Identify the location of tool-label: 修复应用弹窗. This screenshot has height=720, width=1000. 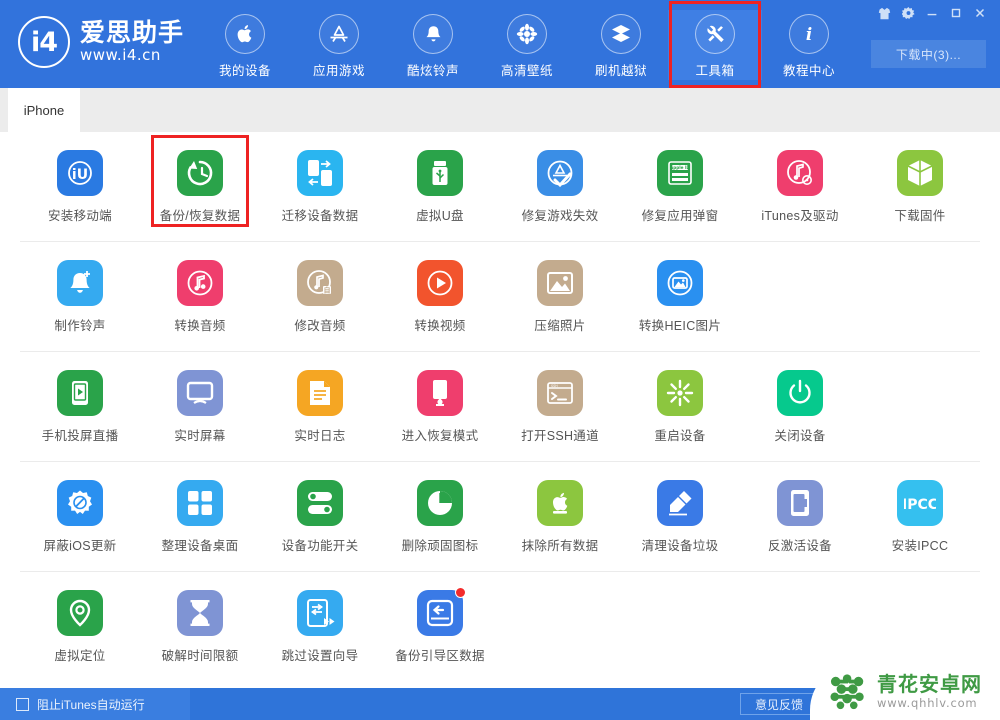
(680, 216).